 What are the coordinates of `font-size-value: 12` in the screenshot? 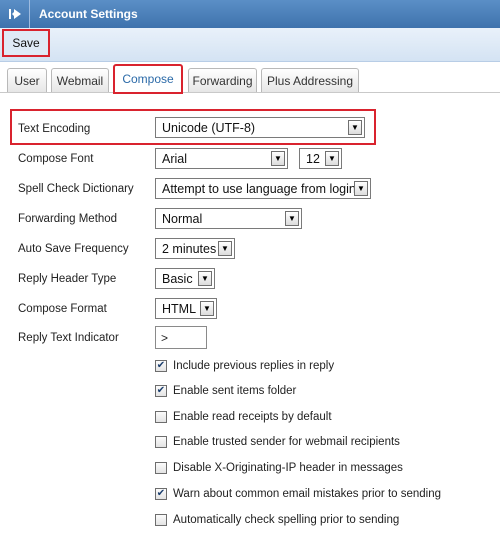 It's located at (313, 158).